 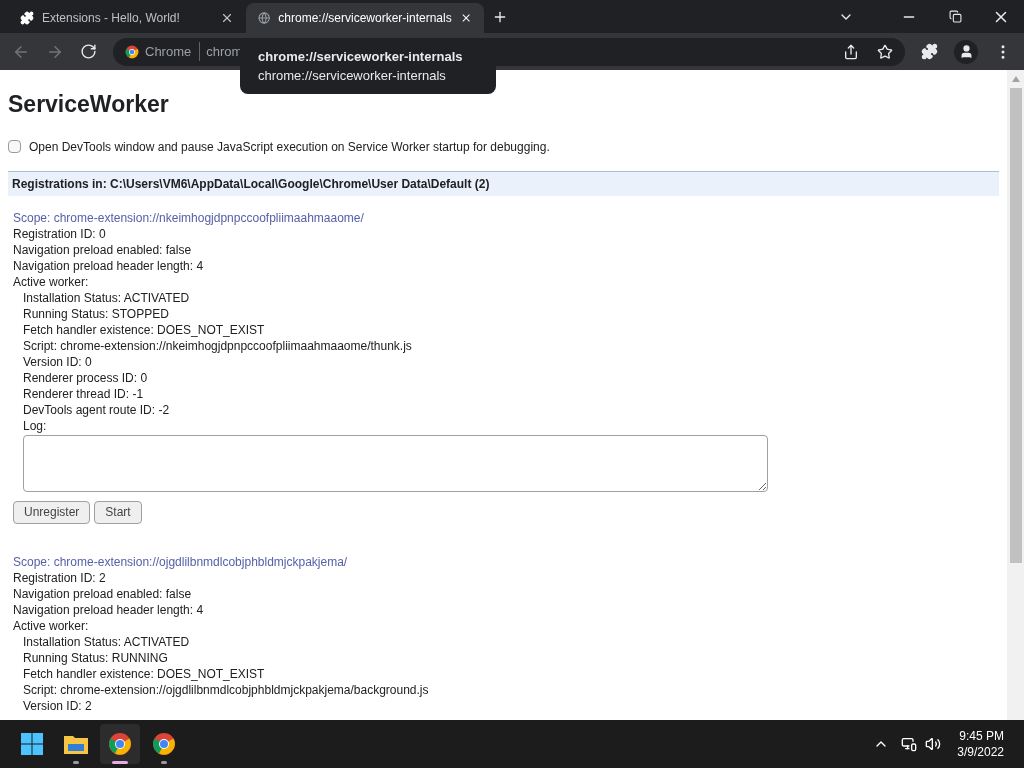 What do you see at coordinates (929, 51) in the screenshot?
I see `extensions-icon` at bounding box center [929, 51].